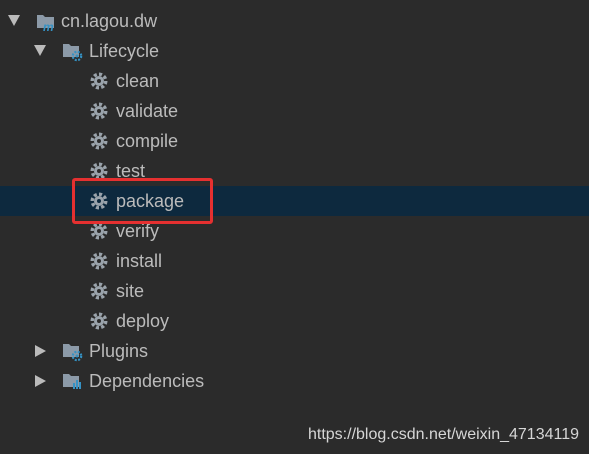  Describe the element at coordinates (138, 81) in the screenshot. I see `goal-label: clean` at that location.